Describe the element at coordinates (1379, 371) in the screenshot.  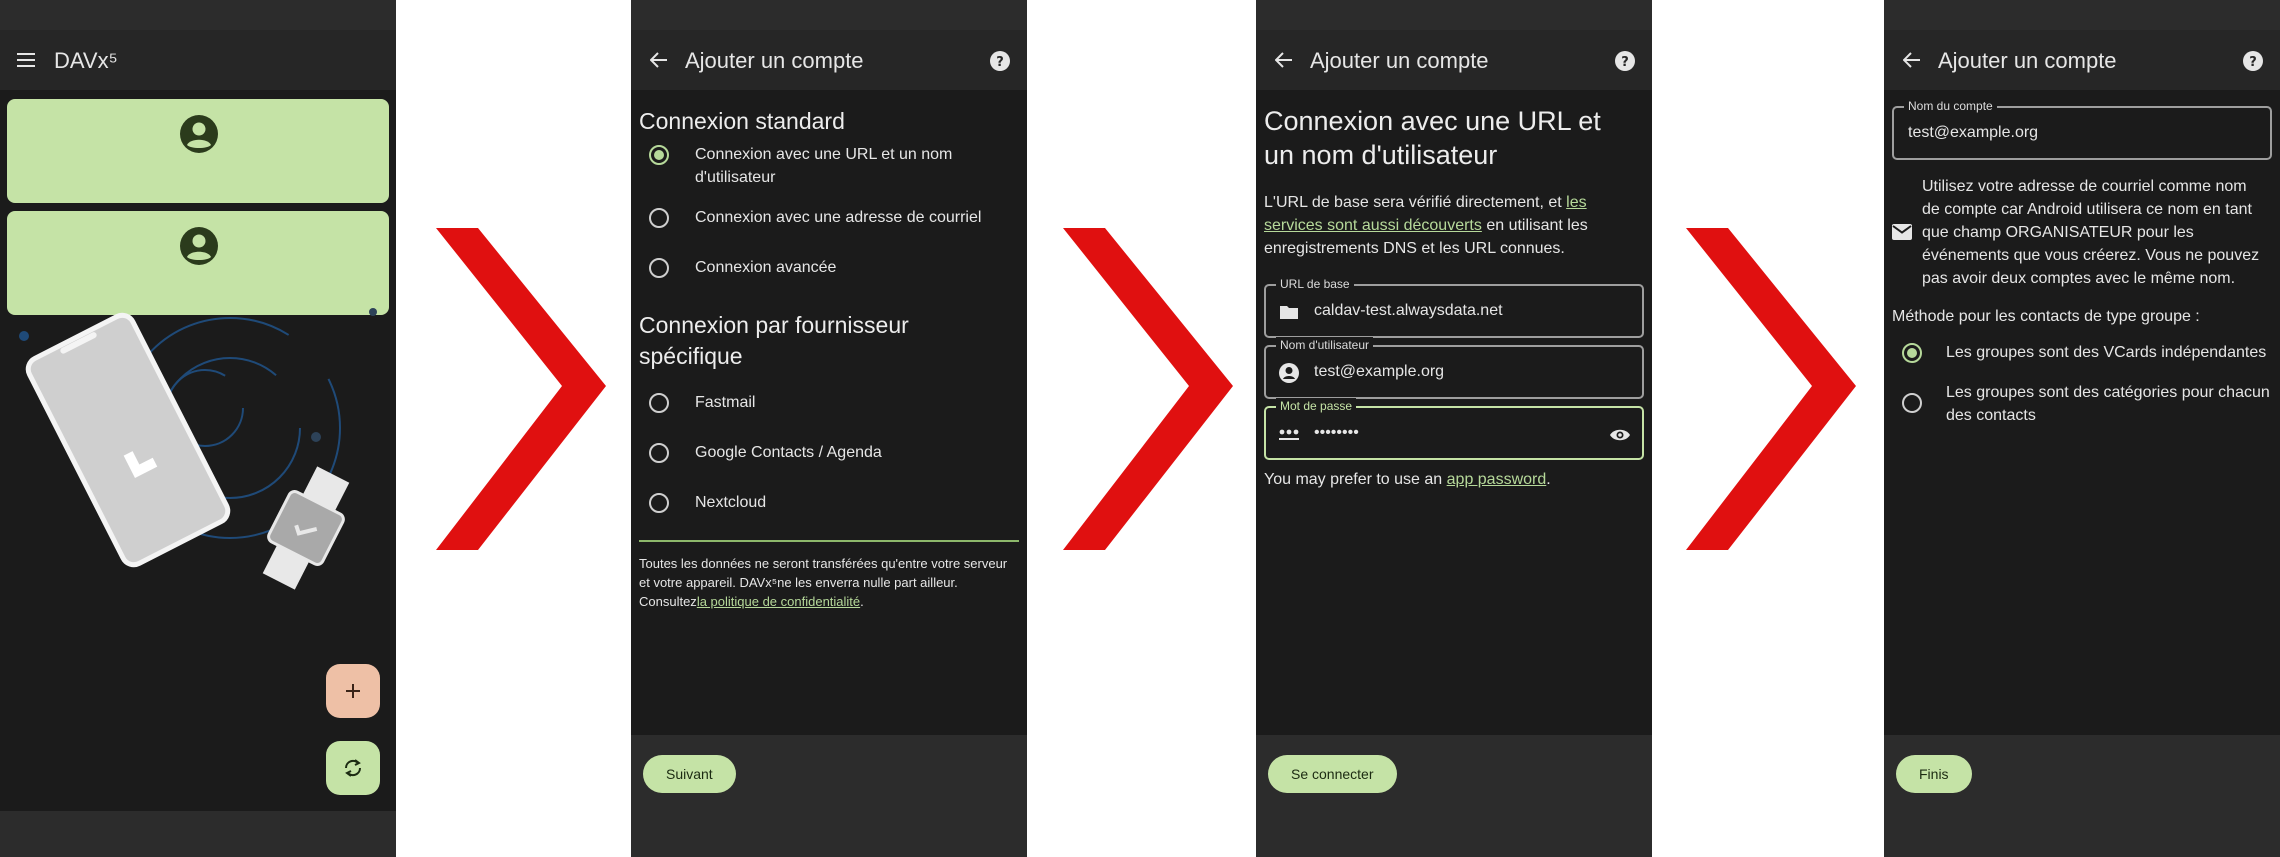
I see `field-value: test@example.org` at that location.